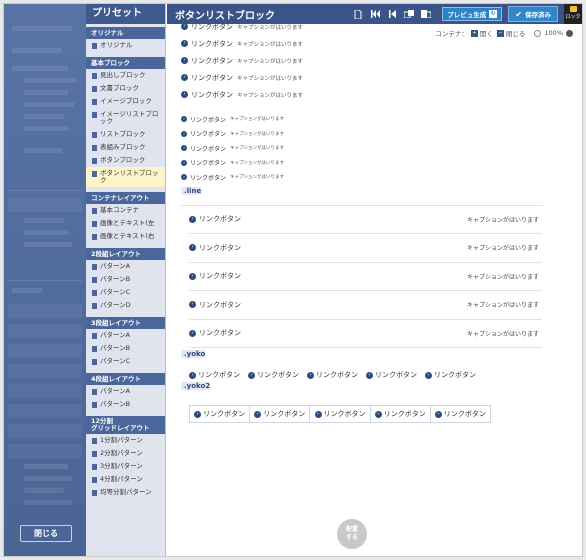  I want to click on preset-item-label: パターンB, so click(115, 348).